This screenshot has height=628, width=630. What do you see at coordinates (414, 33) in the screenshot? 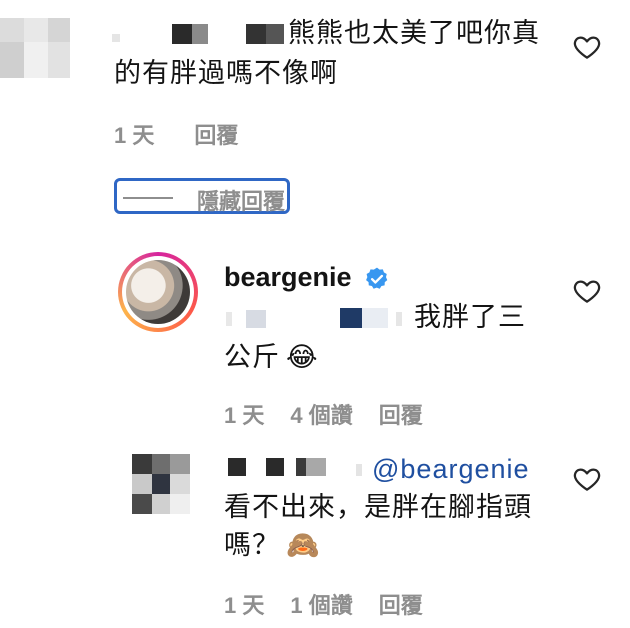
I see `comment-text: 熊熊也太美了吧你真` at bounding box center [414, 33].